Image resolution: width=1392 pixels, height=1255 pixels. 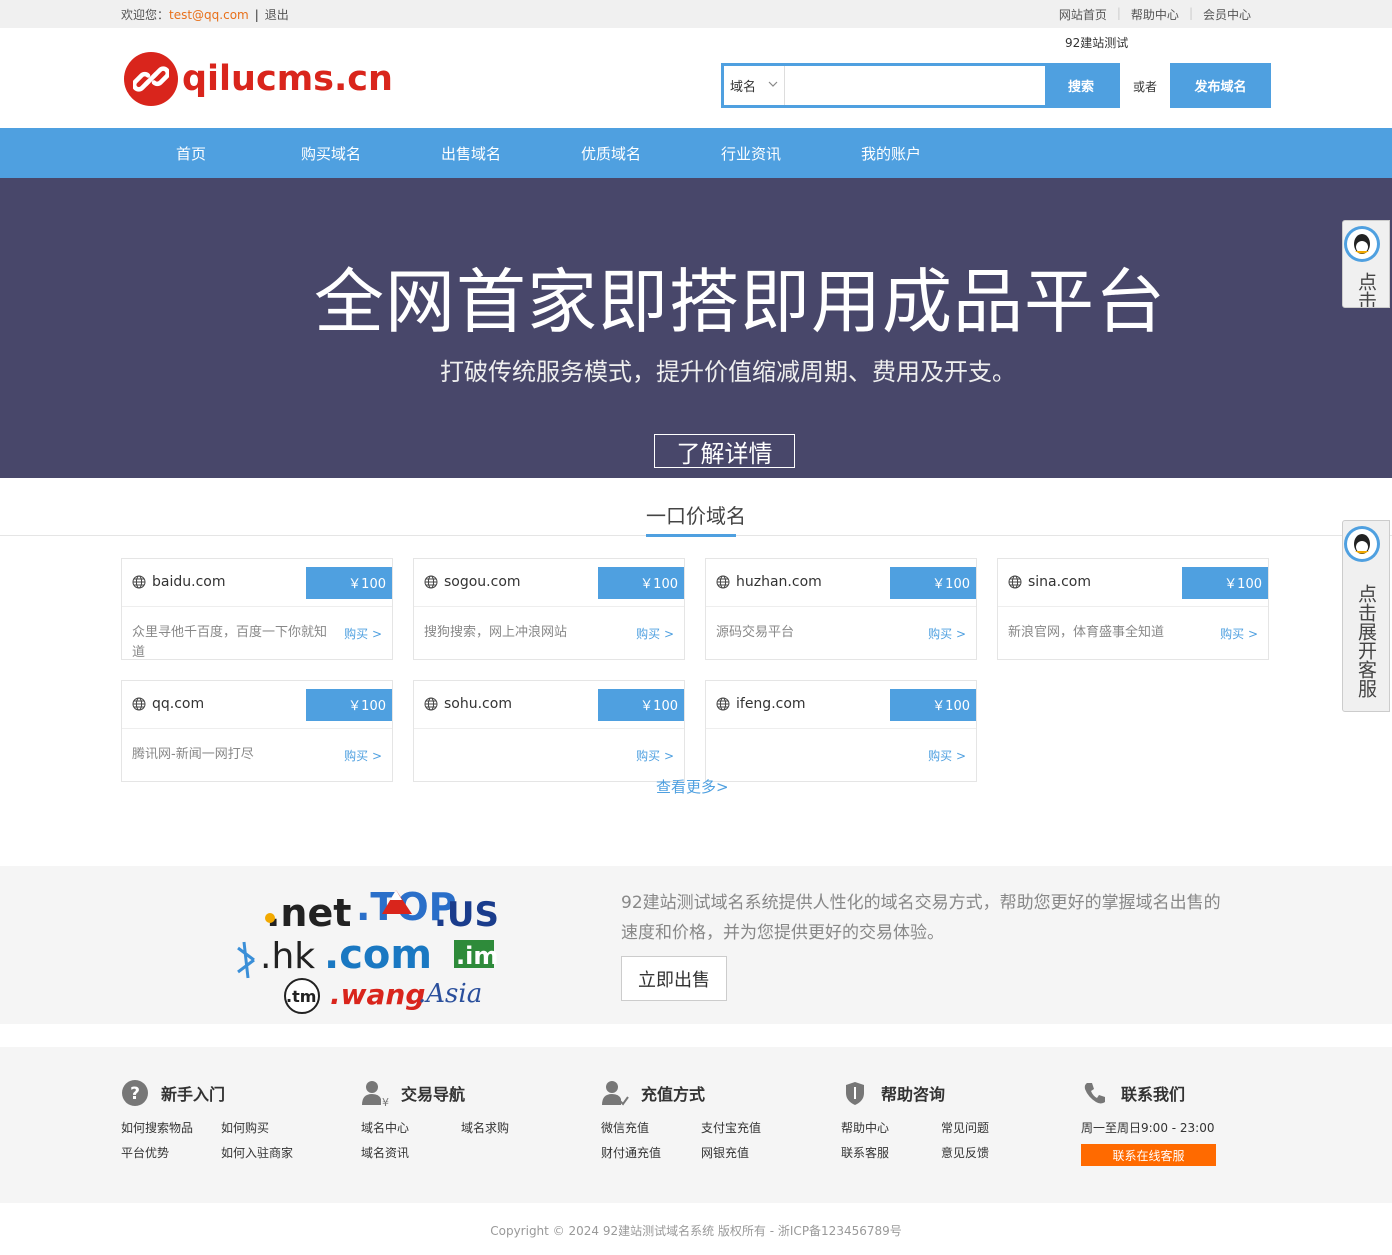 What do you see at coordinates (915, 85) in the screenshot?
I see `search-input` at bounding box center [915, 85].